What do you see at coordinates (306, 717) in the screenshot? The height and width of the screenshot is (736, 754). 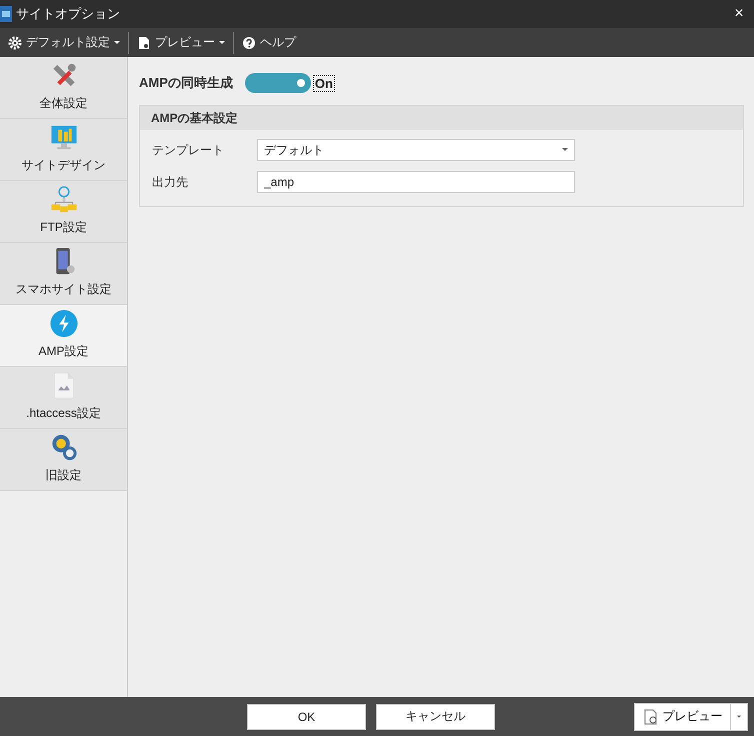 I see `ok-button: OK` at bounding box center [306, 717].